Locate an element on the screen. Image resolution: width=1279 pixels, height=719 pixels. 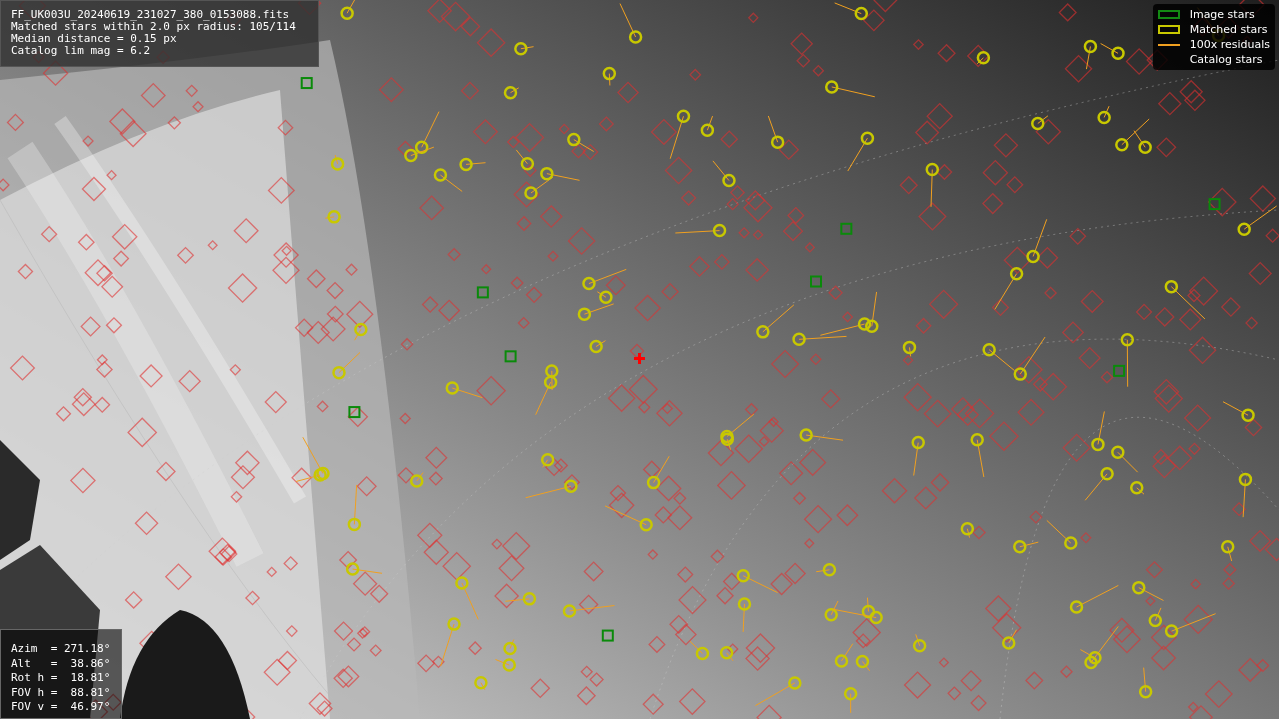
line-marker-icon is located at coordinates (1168, 44).